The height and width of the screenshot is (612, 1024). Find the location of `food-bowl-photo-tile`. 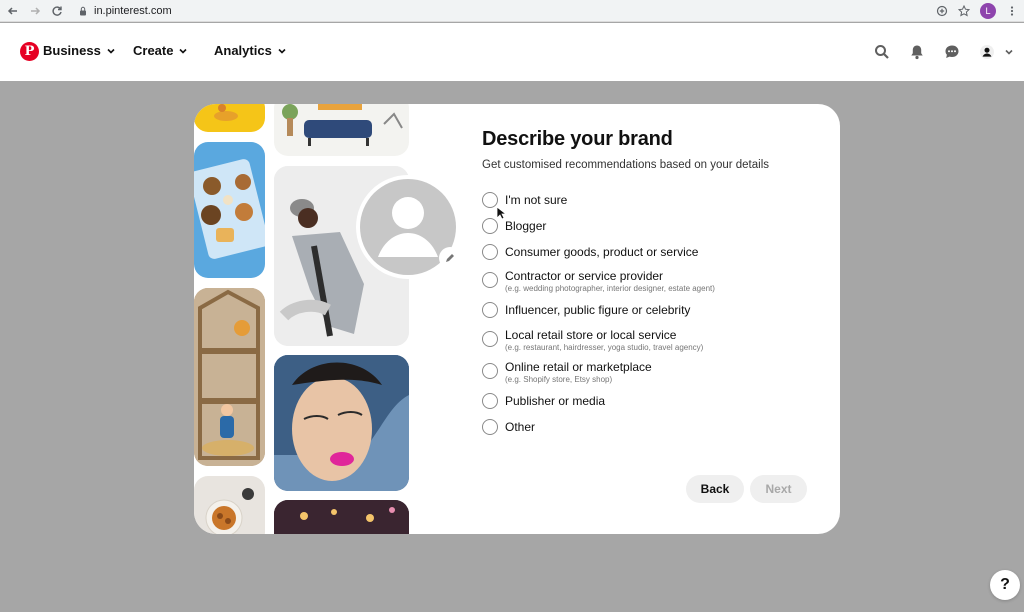

food-bowl-photo-tile is located at coordinates (229, 505).